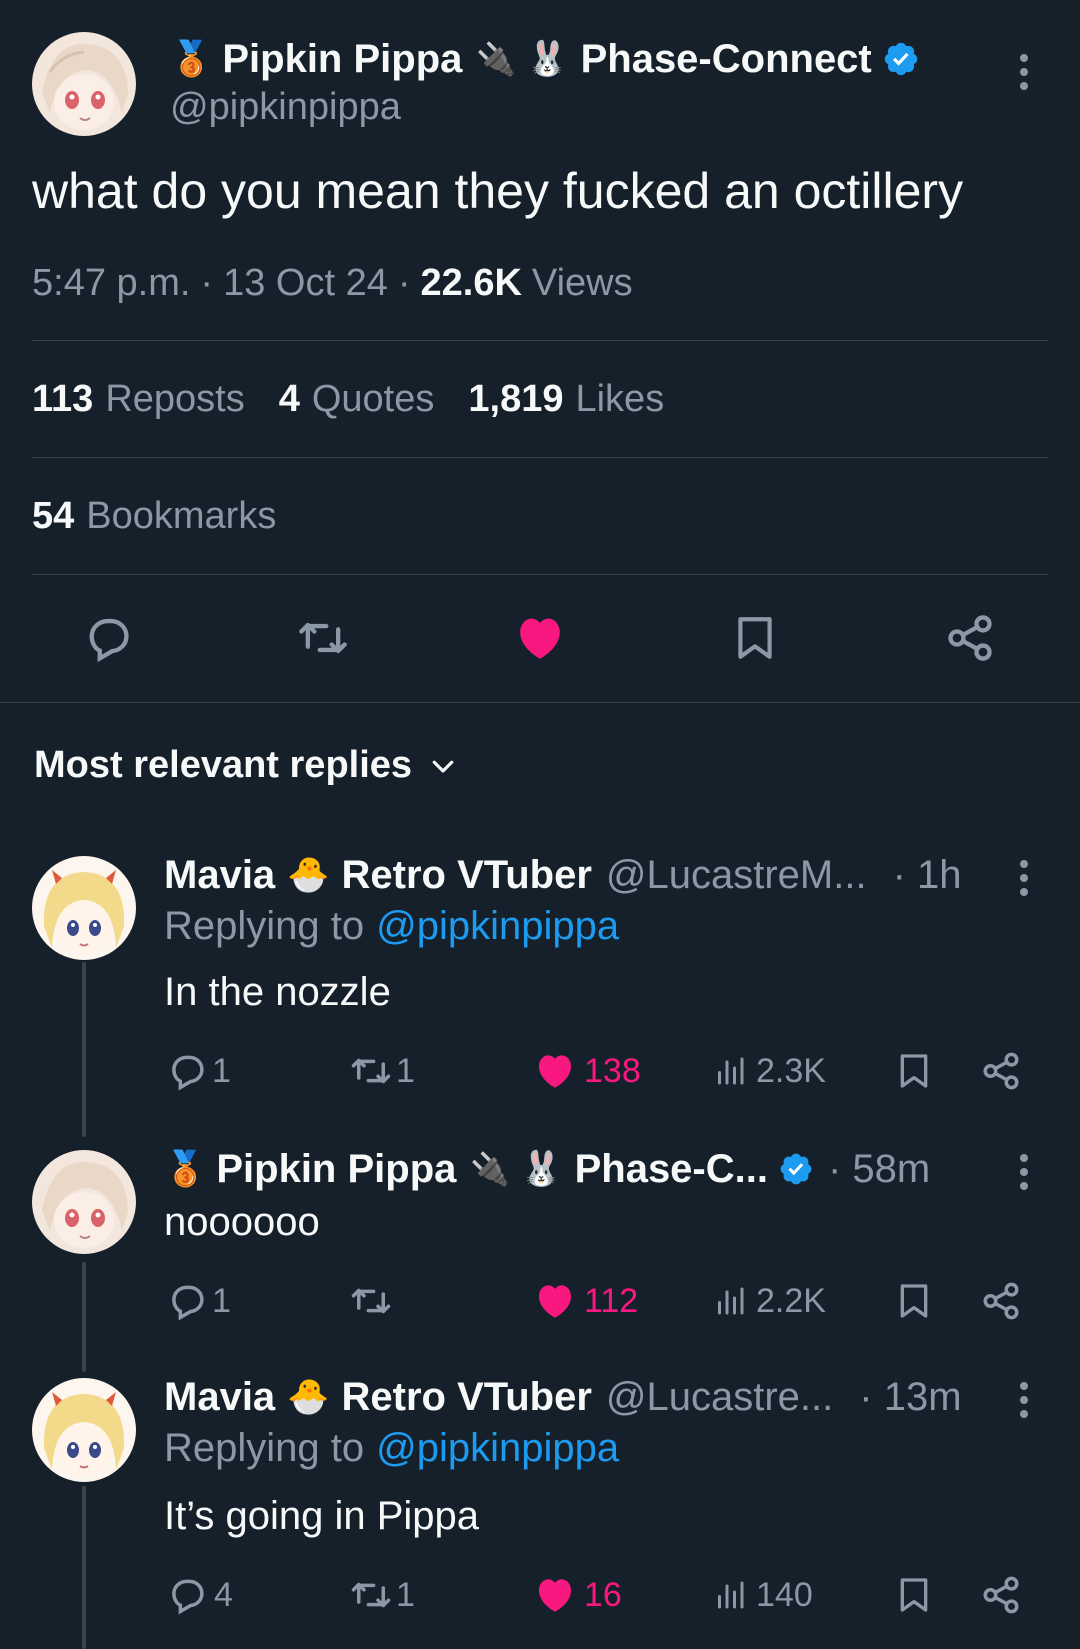  Describe the element at coordinates (53, 516) in the screenshot. I see `bookmarks-count: 54` at that location.